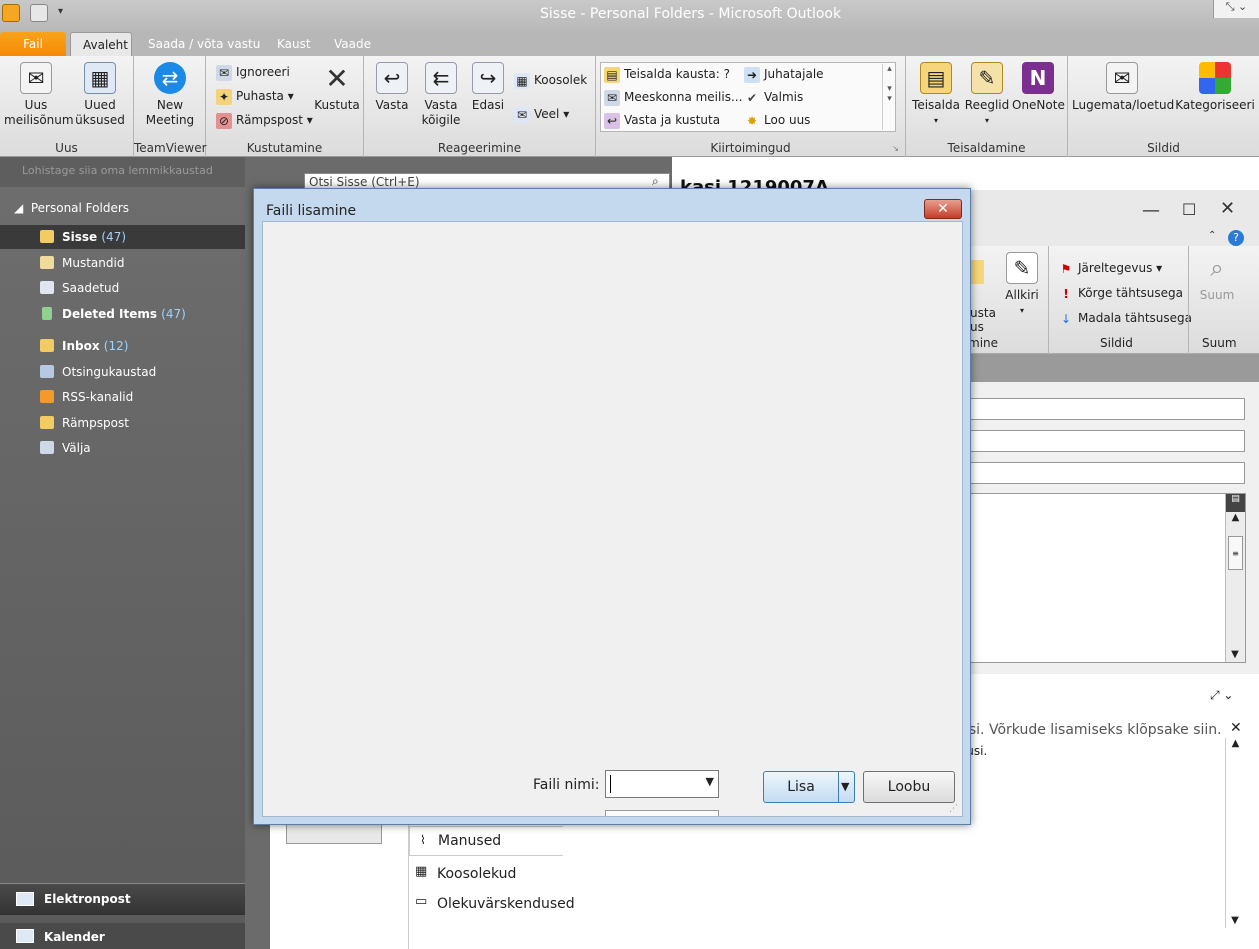 This screenshot has height=949, width=1259. I want to click on ignore-button: ✉ Ignoreeri, so click(253, 72).